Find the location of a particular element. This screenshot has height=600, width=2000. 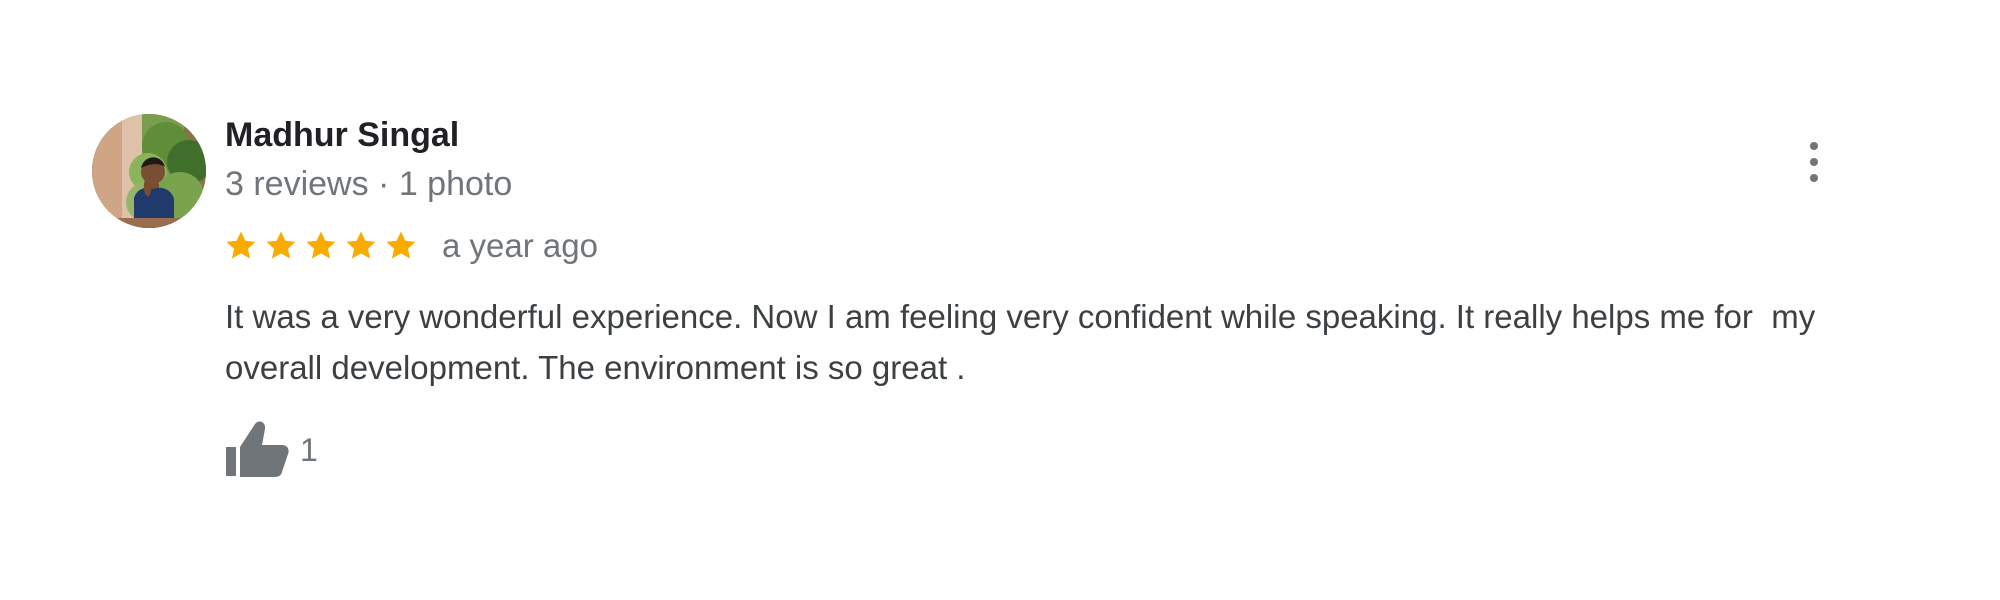

like-button is located at coordinates (258, 450).